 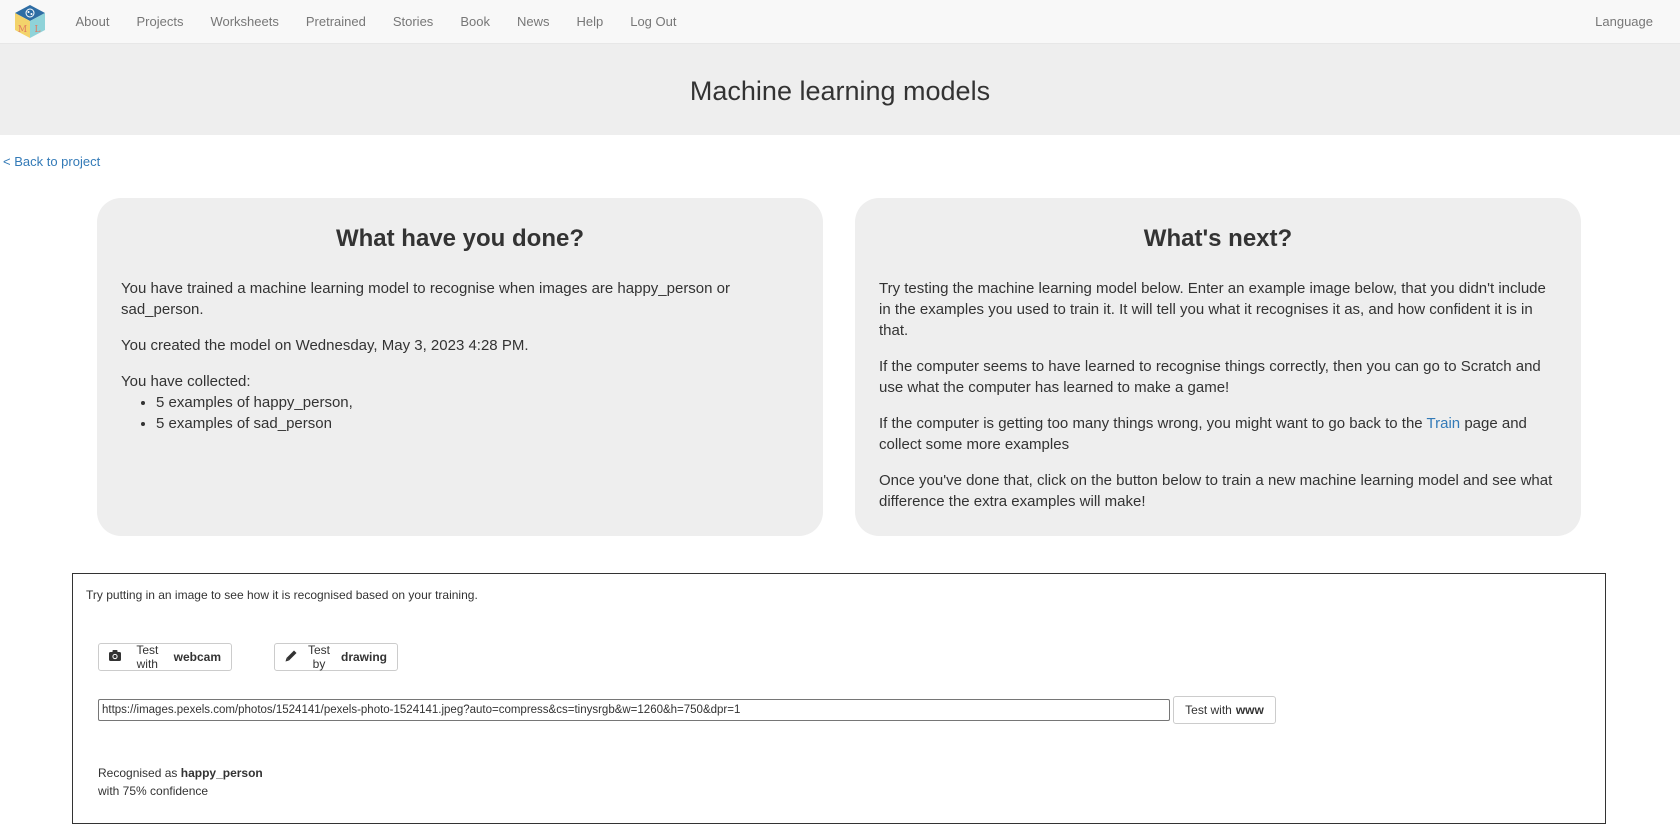 I want to click on nav-item-logout: Log Out, so click(x=653, y=22).